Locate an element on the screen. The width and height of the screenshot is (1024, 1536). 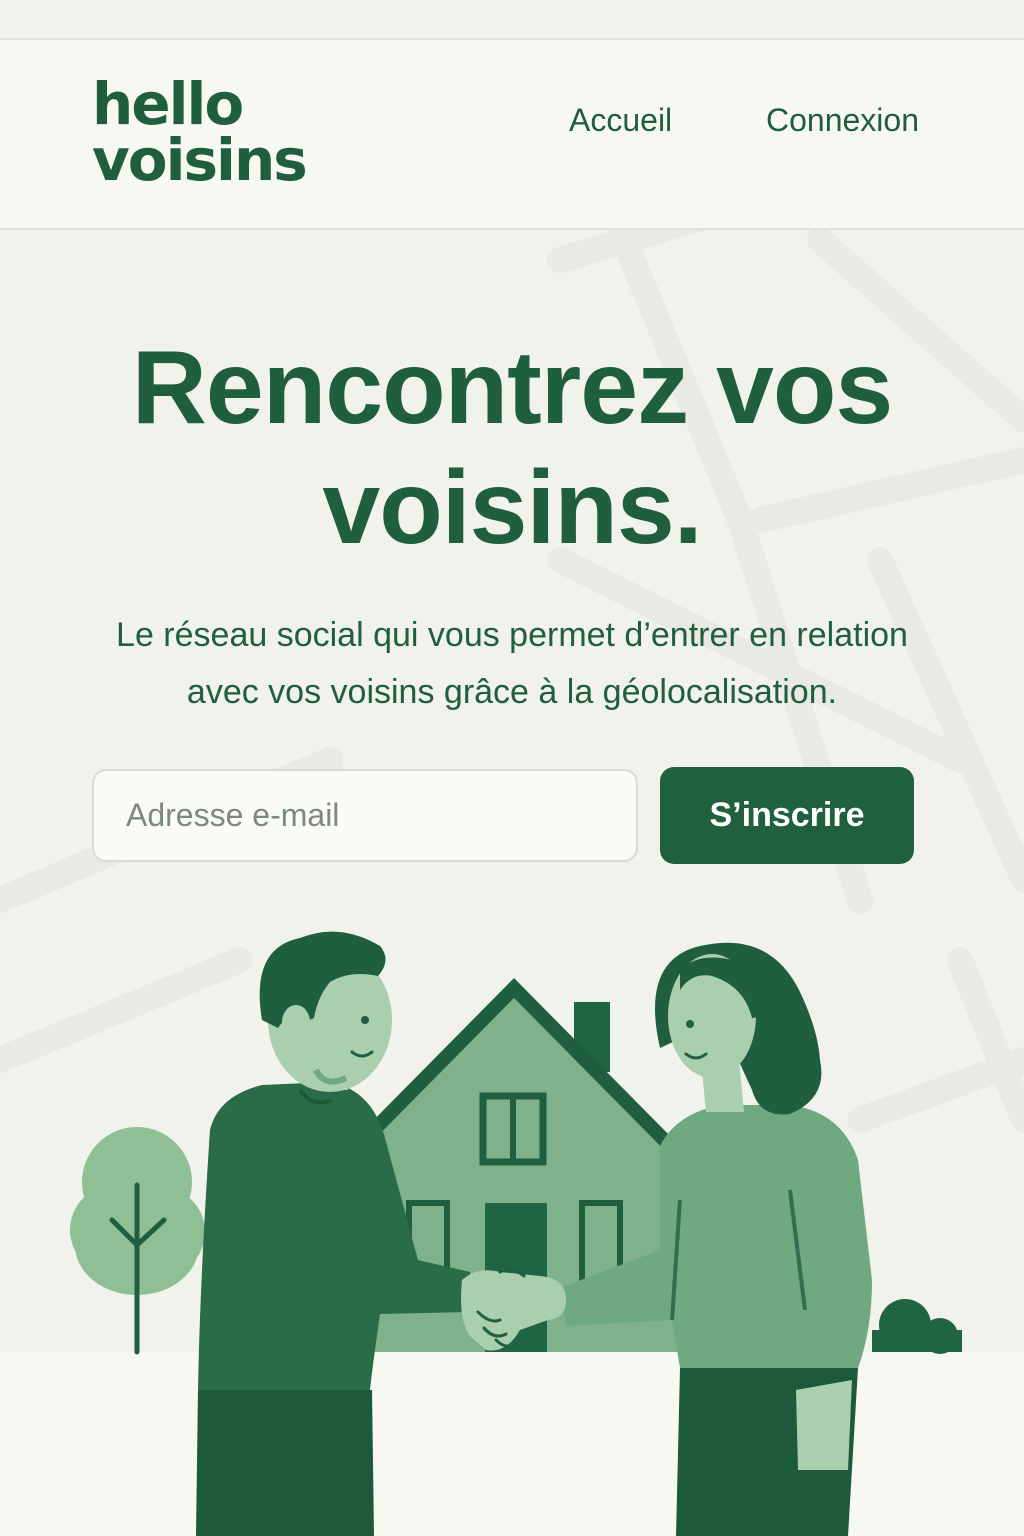
tree-icon is located at coordinates (137, 1241).